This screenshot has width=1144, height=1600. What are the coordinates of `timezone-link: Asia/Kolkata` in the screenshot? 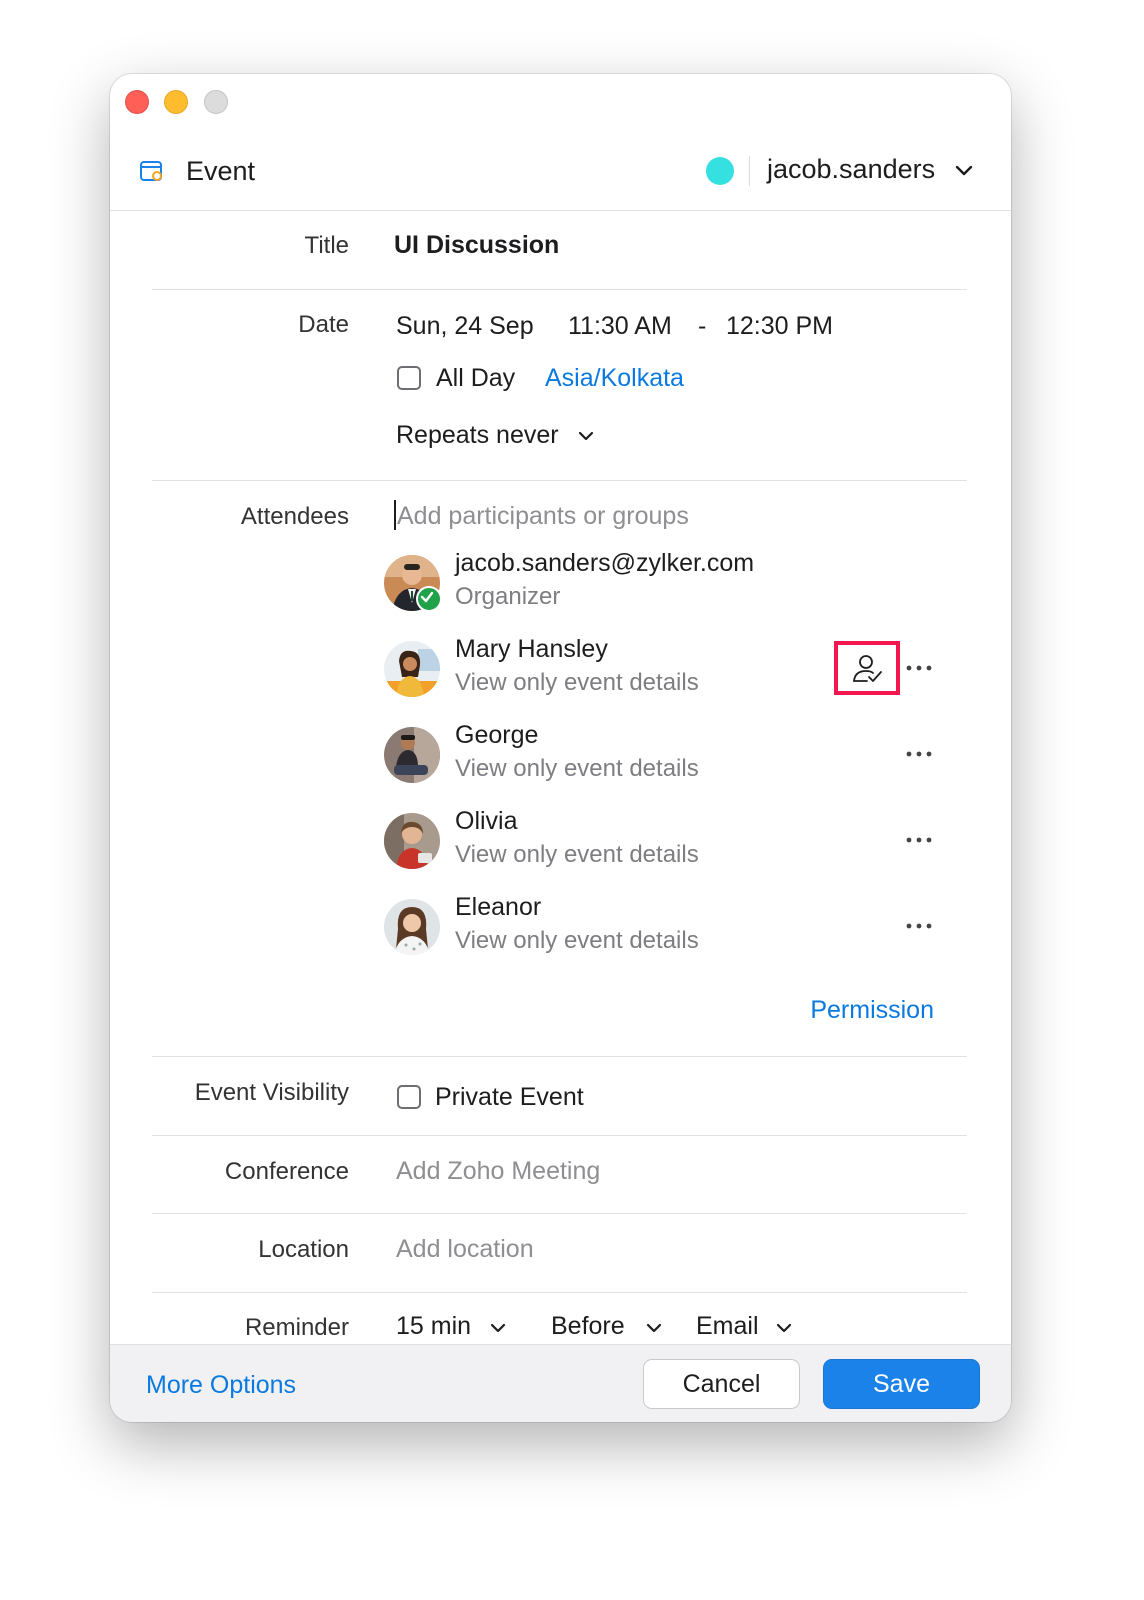 It's located at (614, 378).